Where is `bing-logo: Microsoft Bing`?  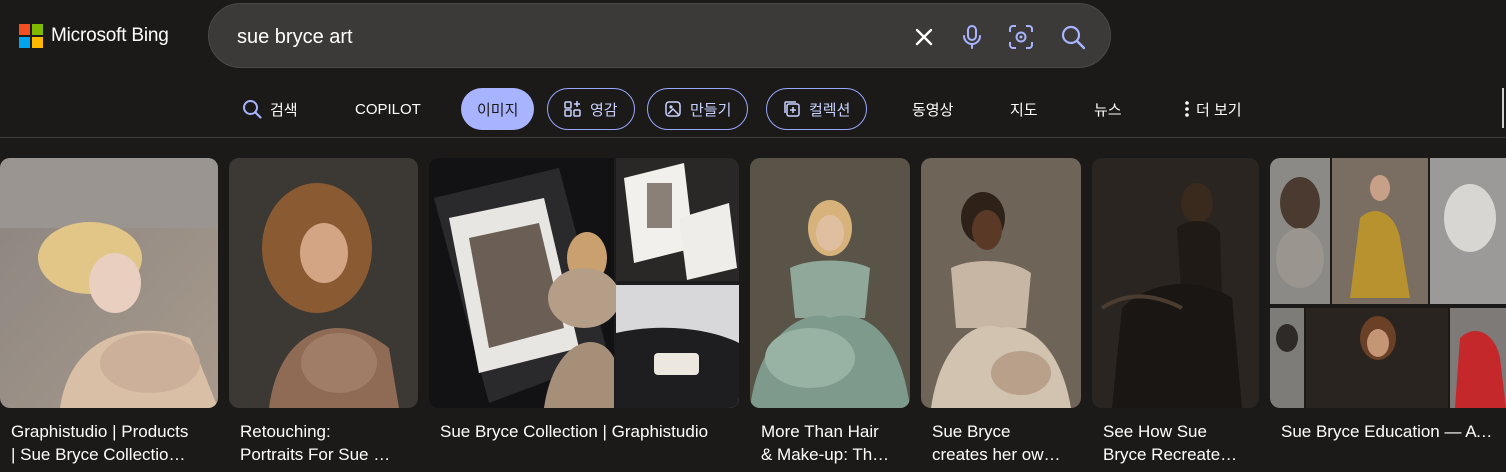
bing-logo: Microsoft Bing is located at coordinates (94, 36).